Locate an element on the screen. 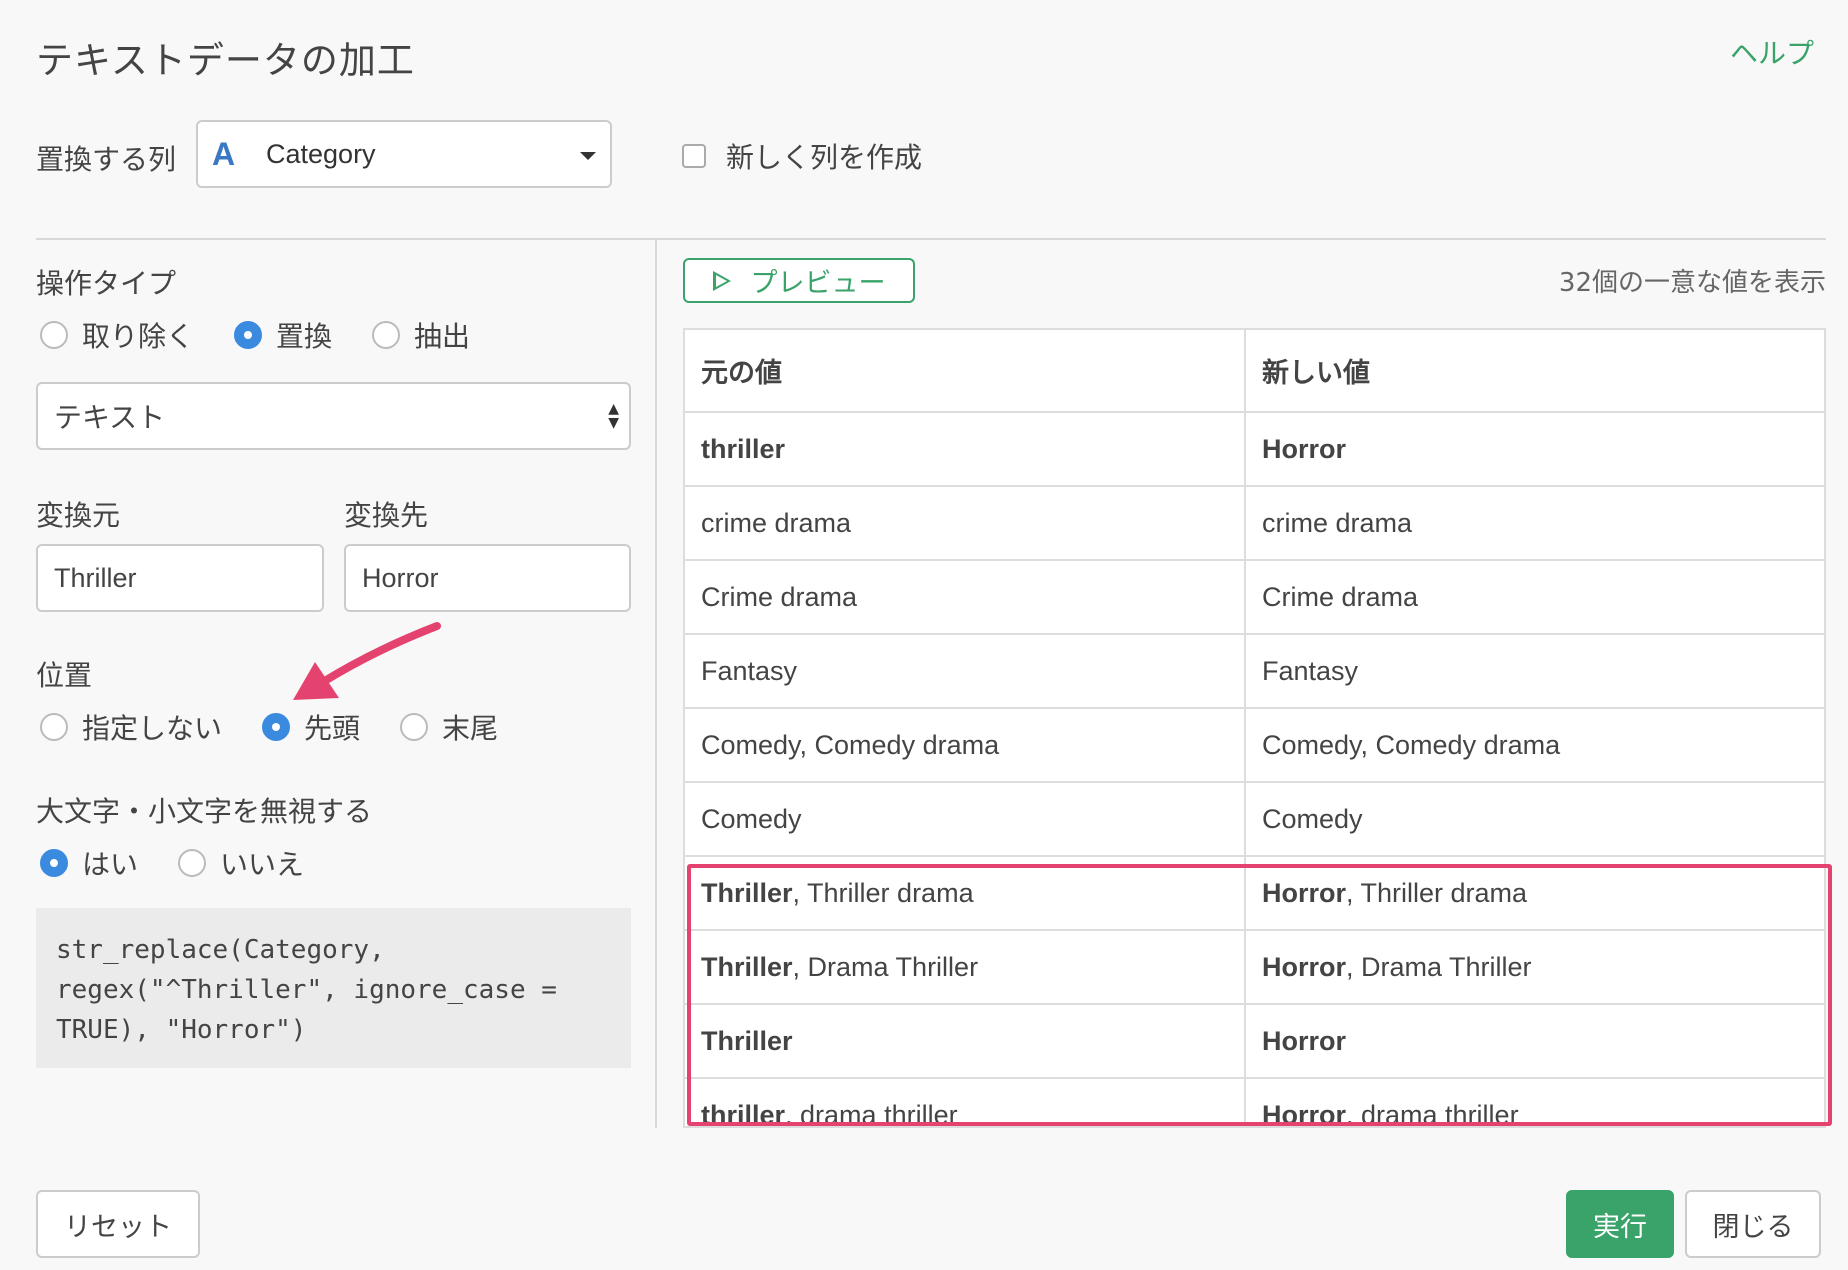  original-value-cell: crime drama is located at coordinates (965, 523).